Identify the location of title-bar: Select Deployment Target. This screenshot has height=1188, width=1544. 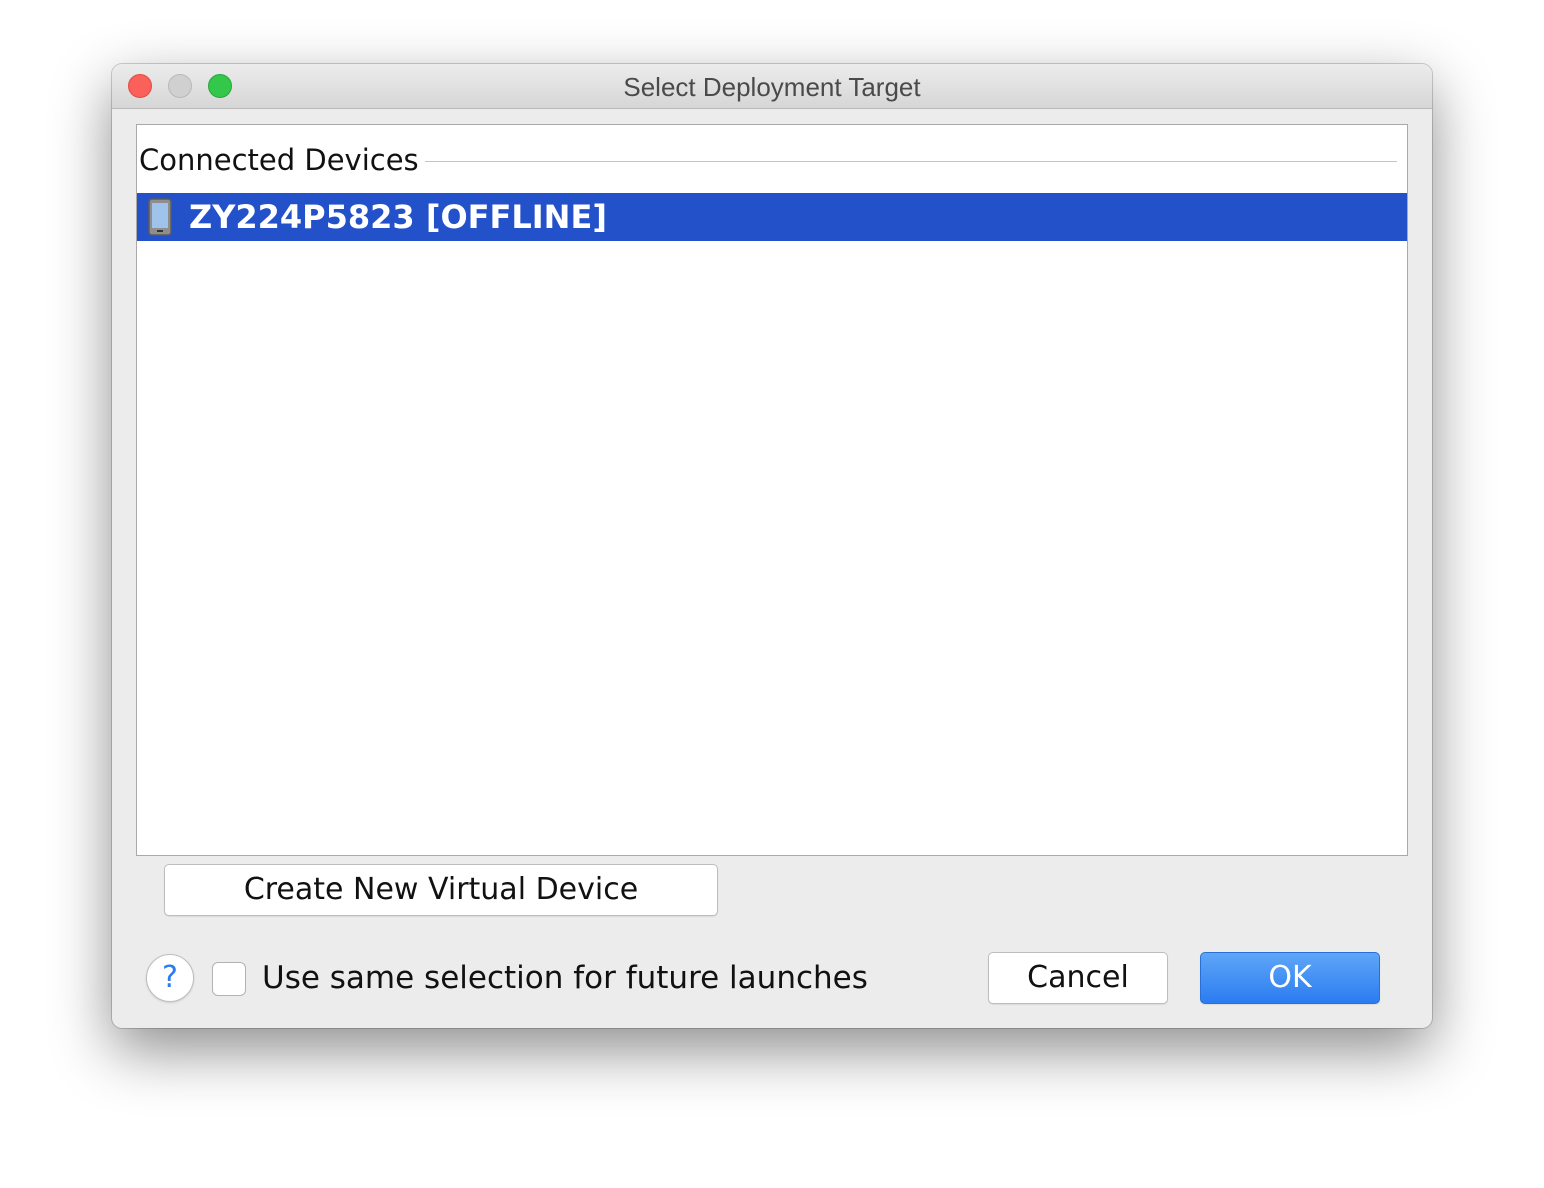
(772, 86).